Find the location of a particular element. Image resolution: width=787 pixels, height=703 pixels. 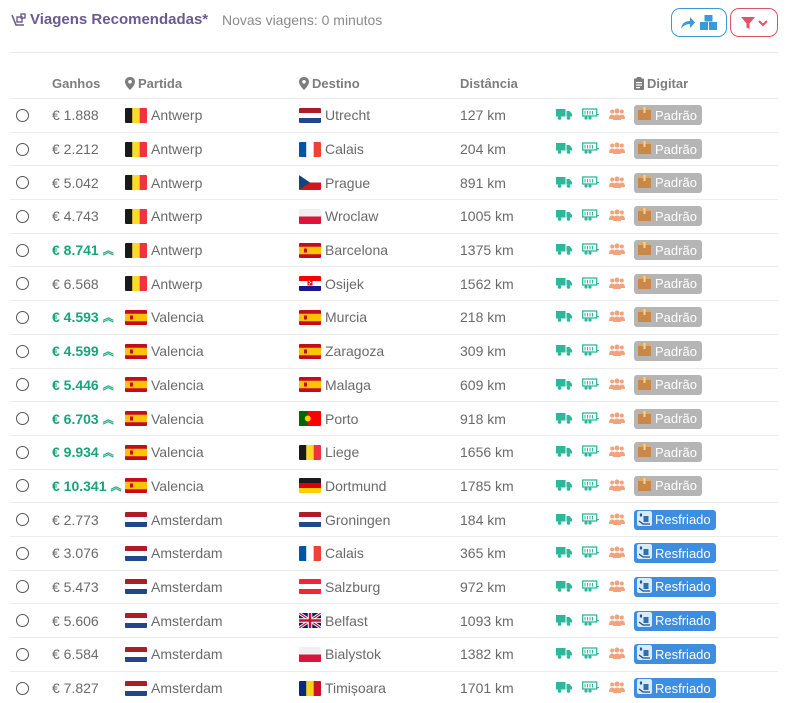

flag-de-icon is located at coordinates (310, 486).